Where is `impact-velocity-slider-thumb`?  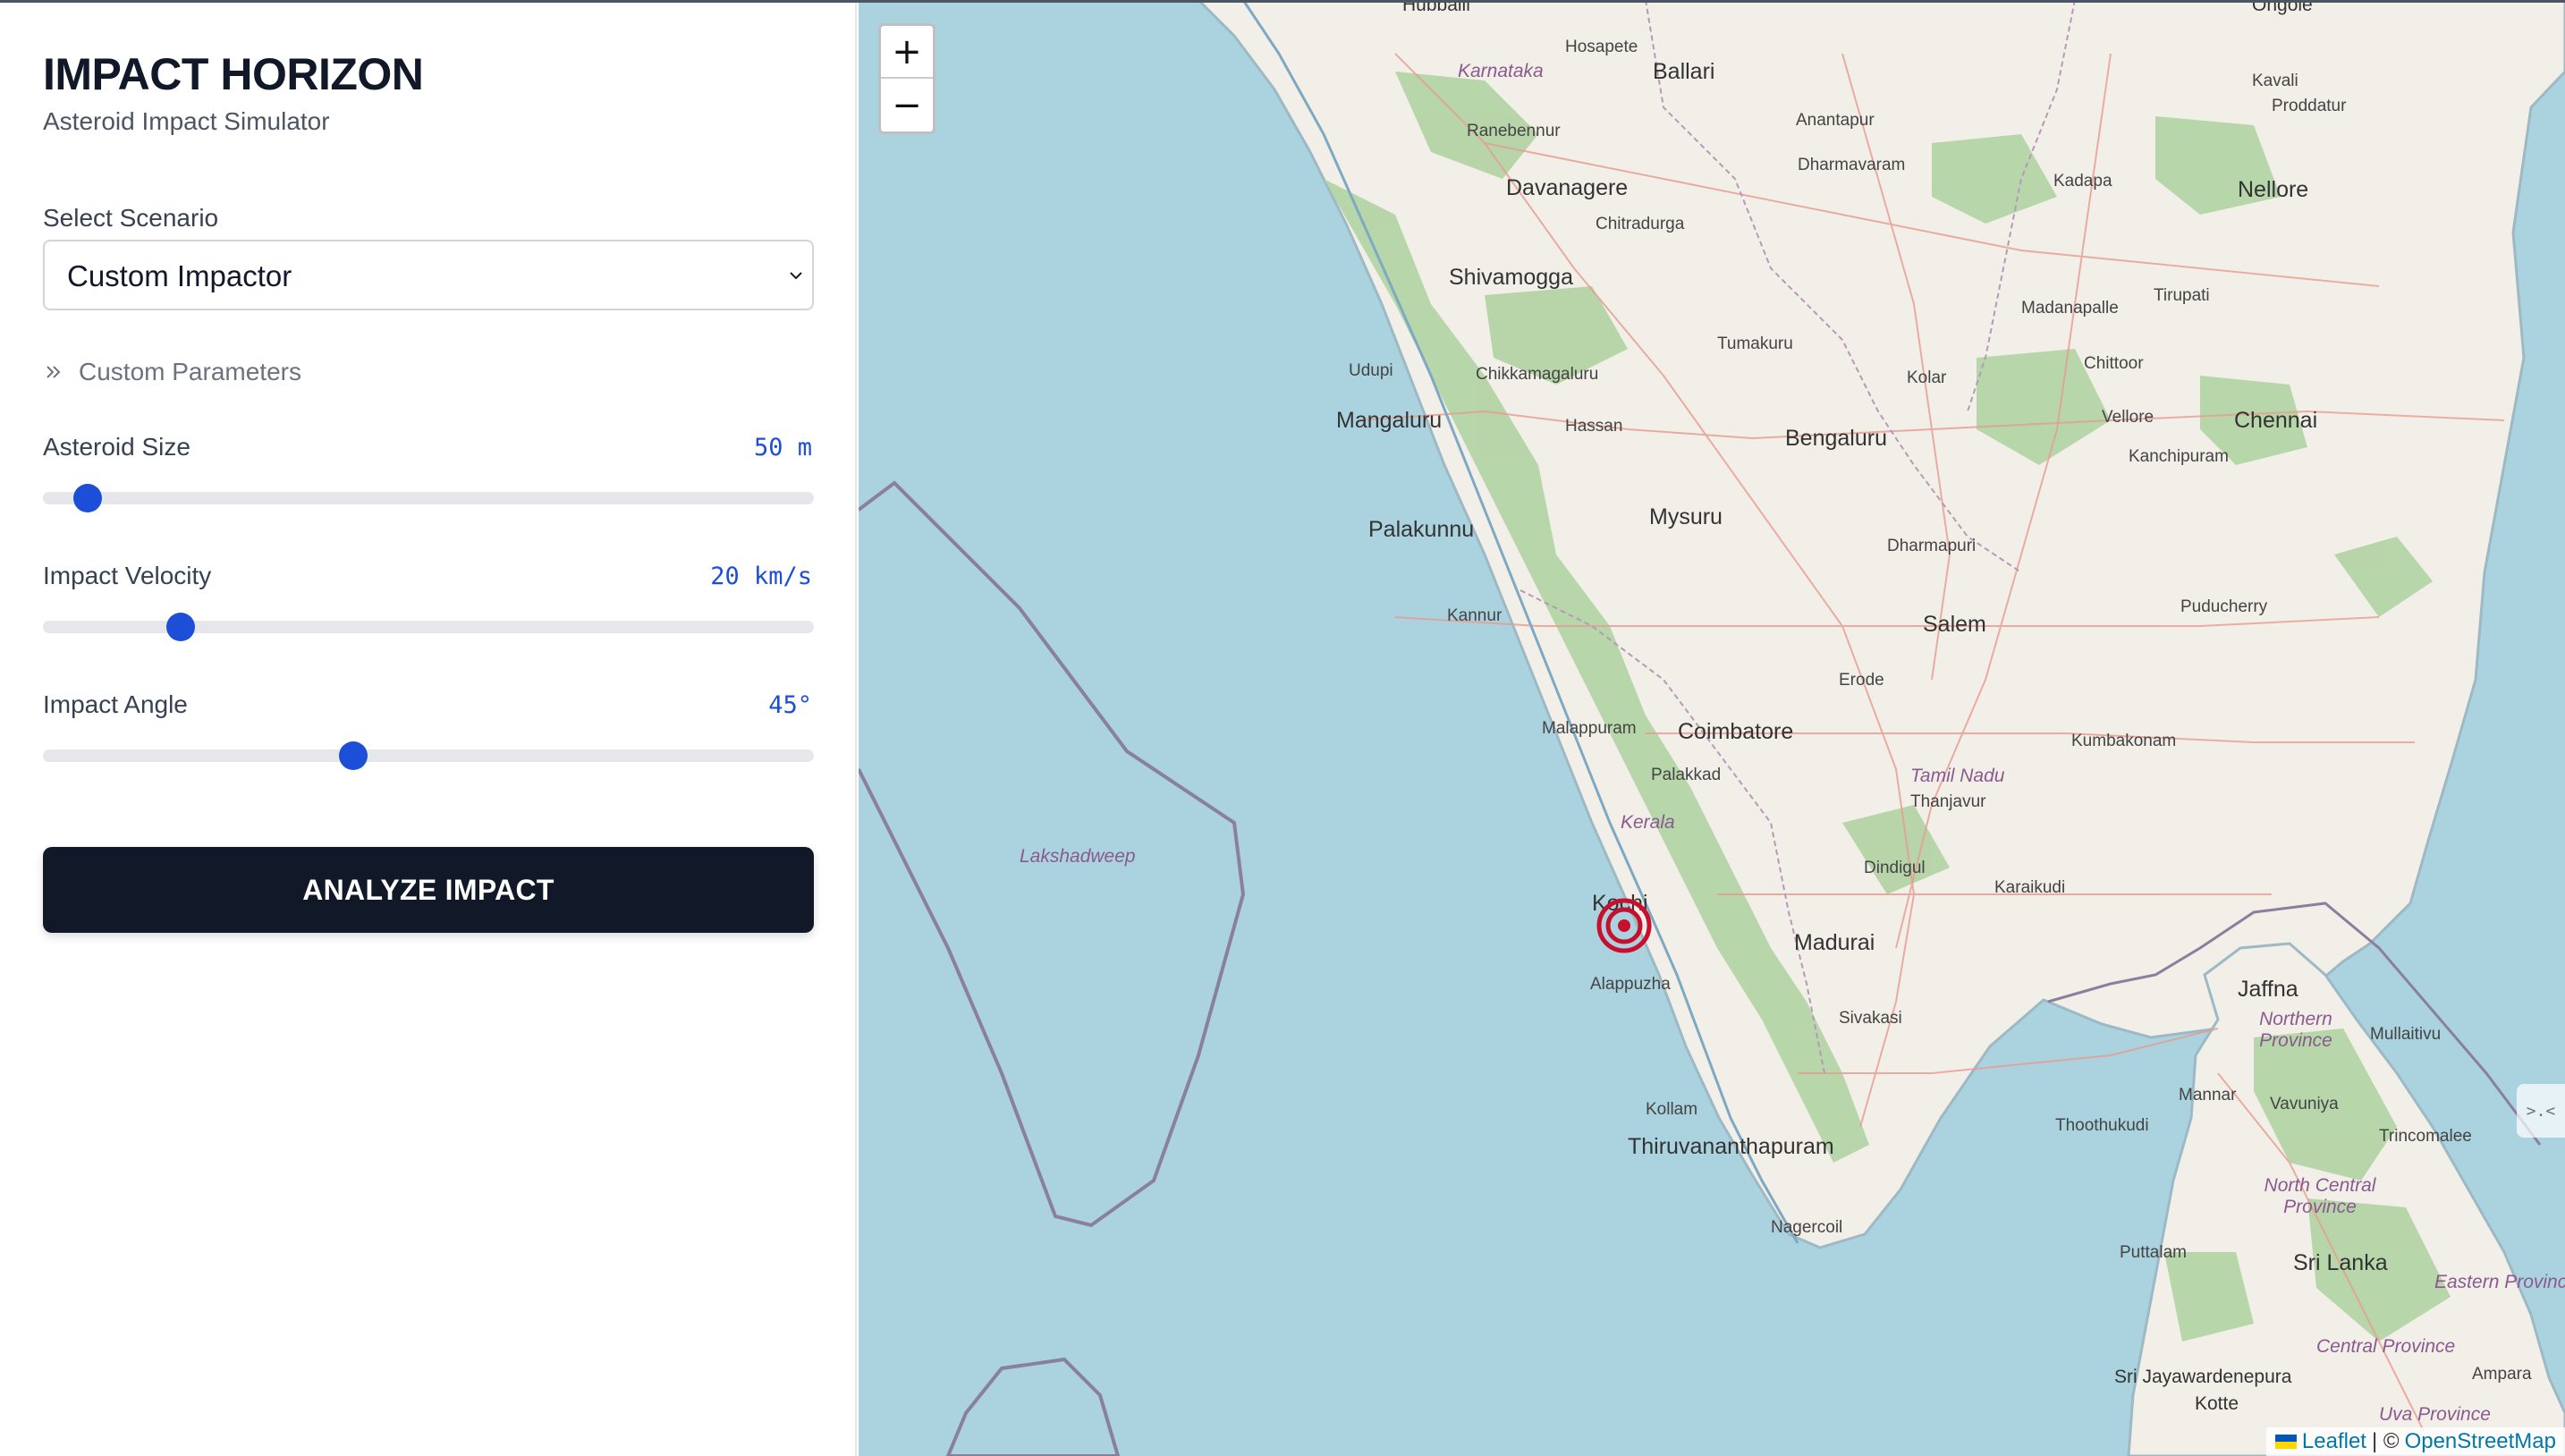
impact-velocity-slider-thumb is located at coordinates (181, 627).